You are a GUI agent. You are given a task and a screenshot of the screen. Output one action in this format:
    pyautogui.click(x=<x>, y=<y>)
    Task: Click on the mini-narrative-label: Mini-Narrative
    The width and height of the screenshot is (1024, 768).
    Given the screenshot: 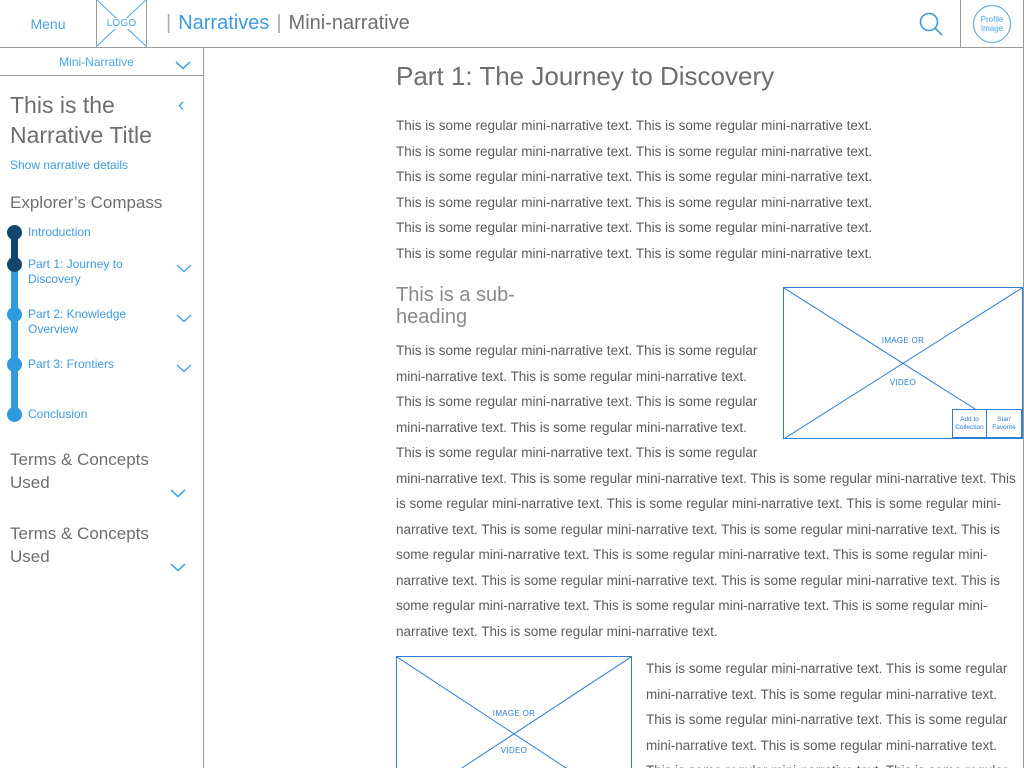 What is the action you would take?
    pyautogui.click(x=96, y=61)
    